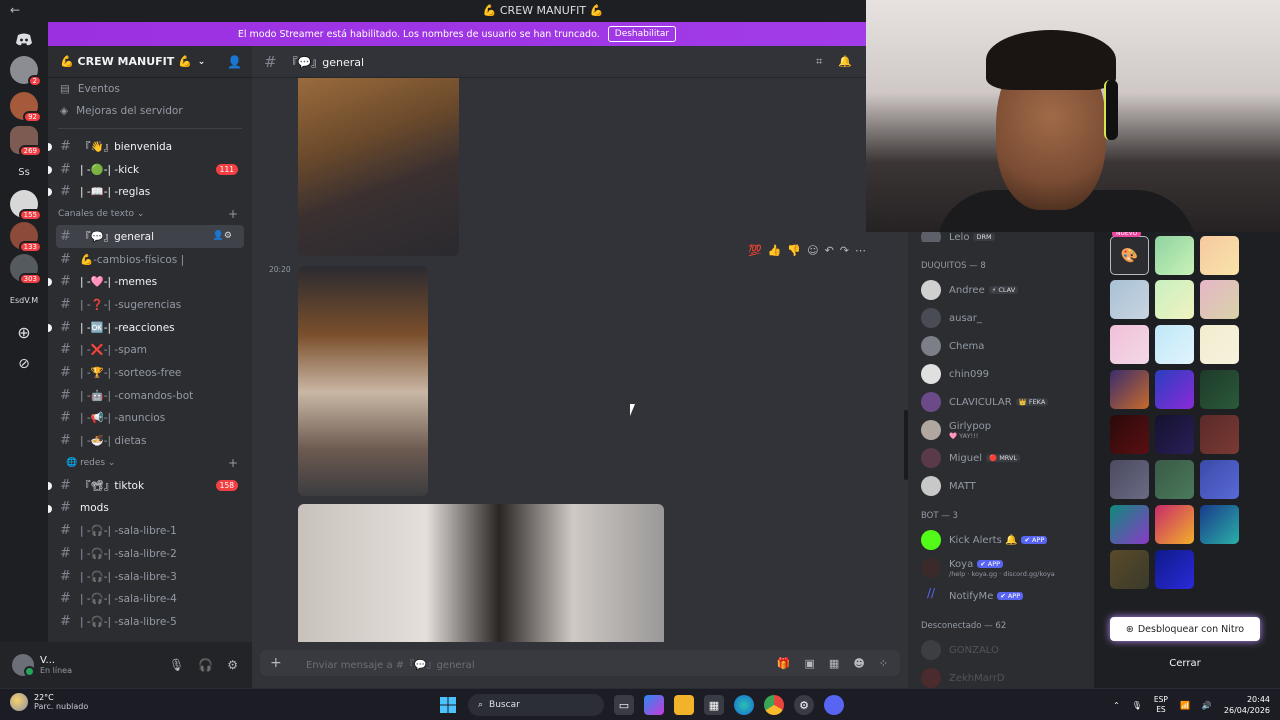 The image size is (1280, 720). I want to click on member-item: ausar_, so click(1001, 318).